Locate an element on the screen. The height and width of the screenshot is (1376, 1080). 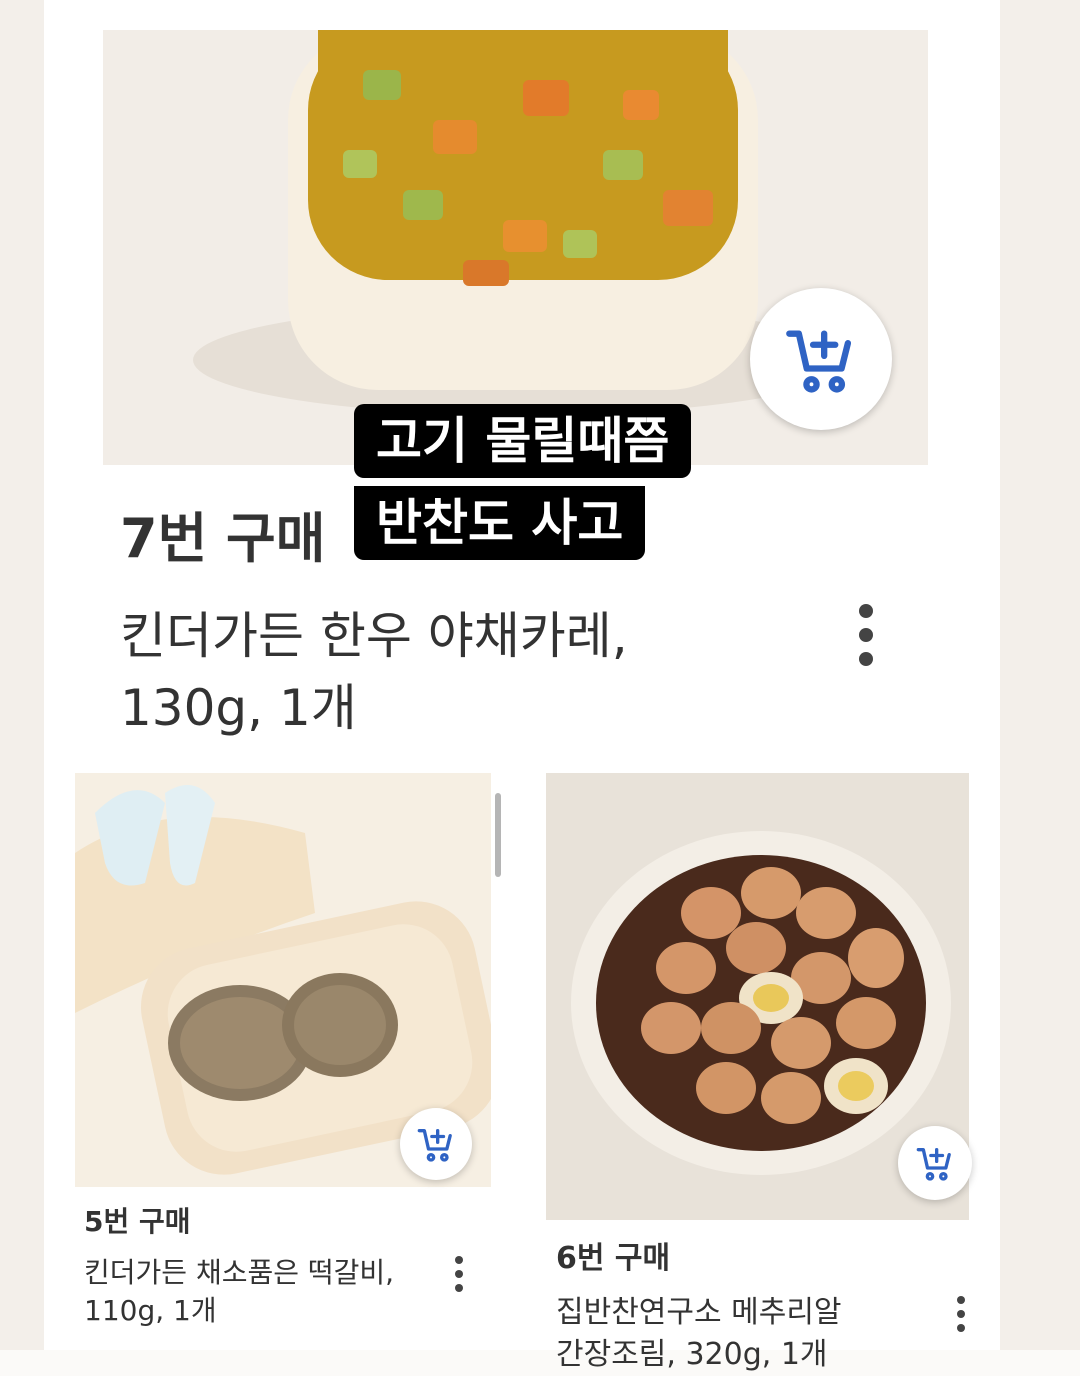
scrollbar is located at coordinates (498, 835).